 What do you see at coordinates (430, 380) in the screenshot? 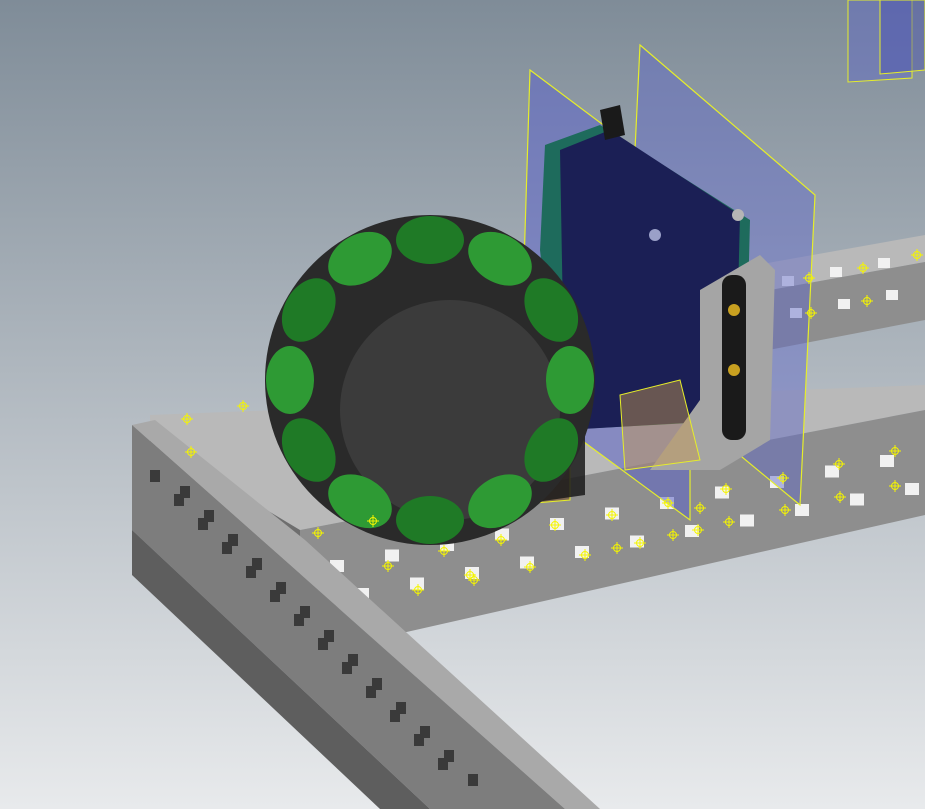
I see `omni-wheel` at bounding box center [430, 380].